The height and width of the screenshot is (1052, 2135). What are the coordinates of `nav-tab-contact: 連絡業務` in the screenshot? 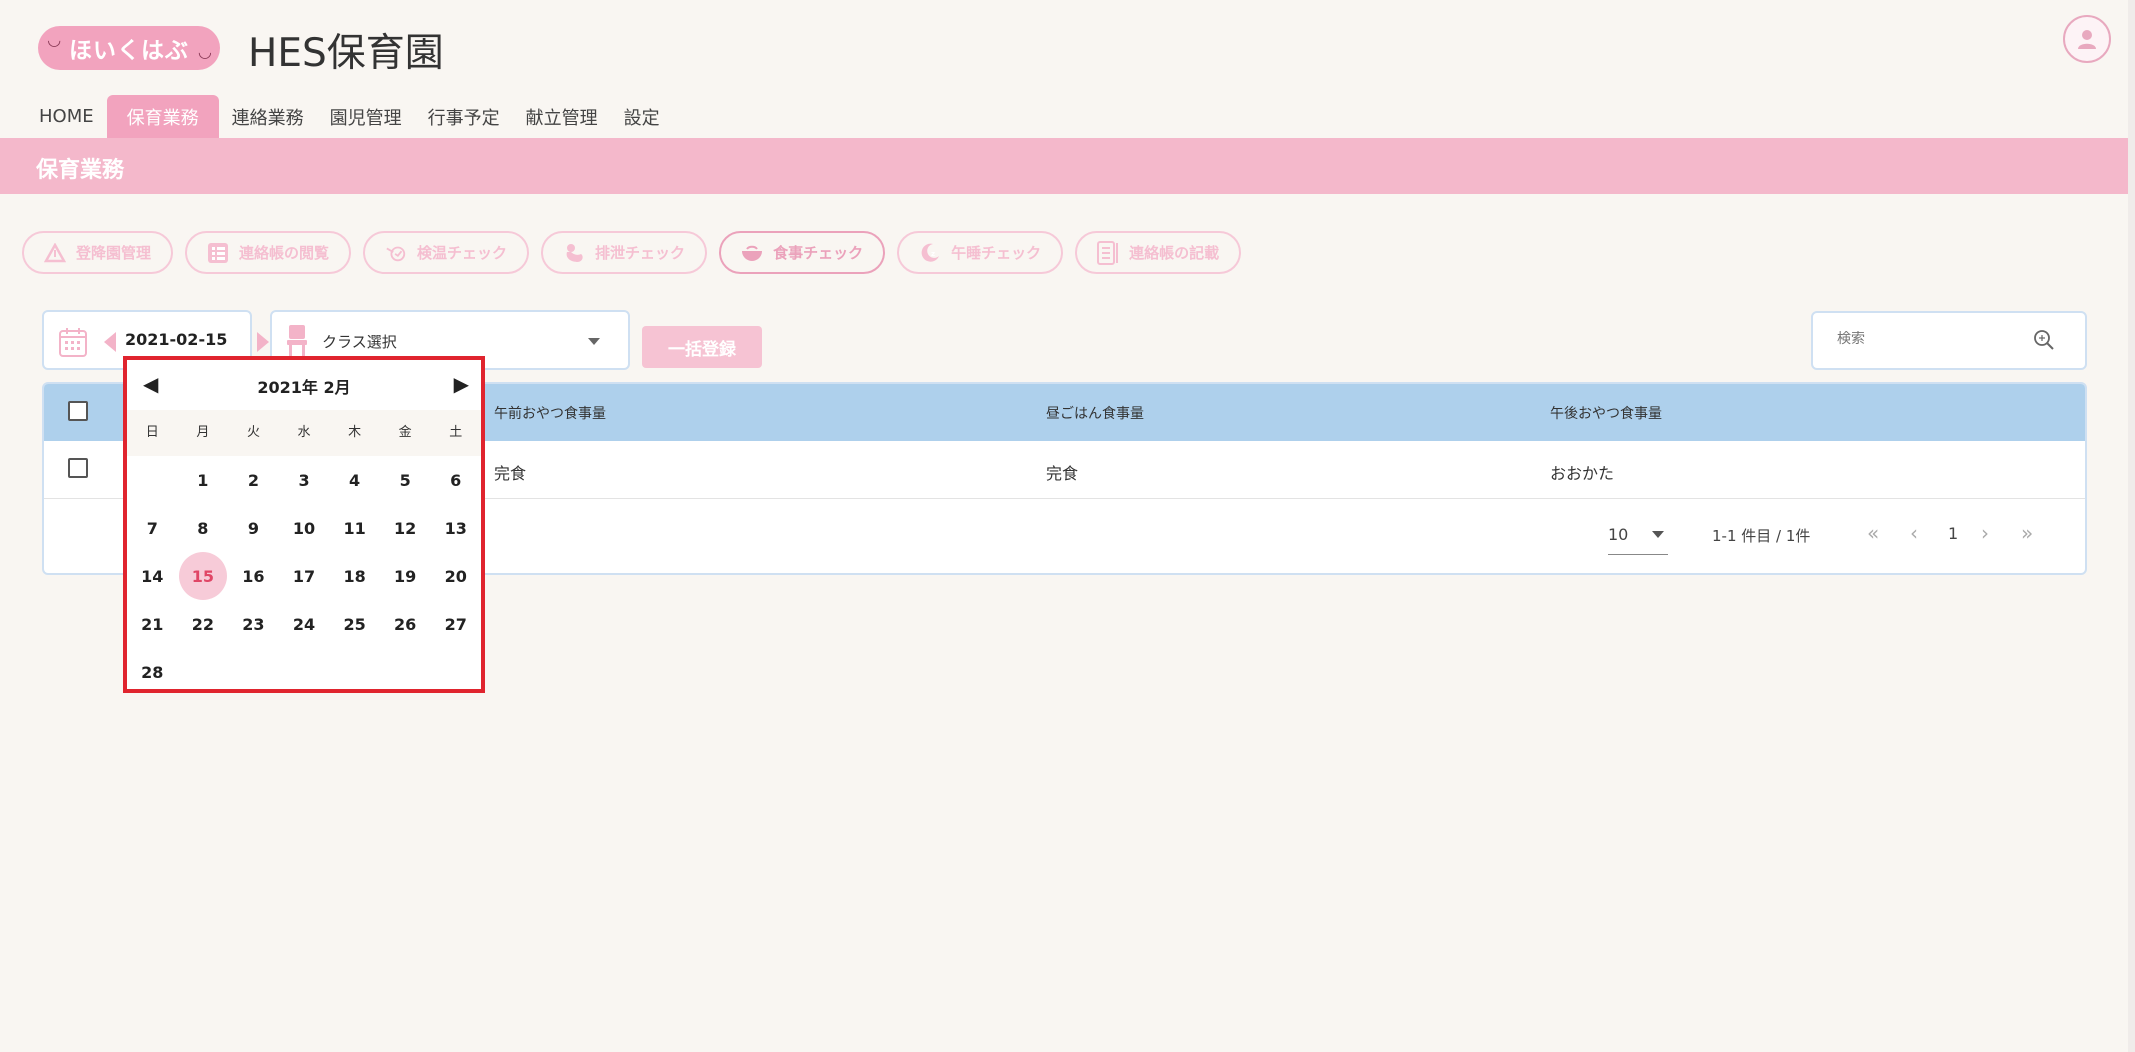 It's located at (268, 116).